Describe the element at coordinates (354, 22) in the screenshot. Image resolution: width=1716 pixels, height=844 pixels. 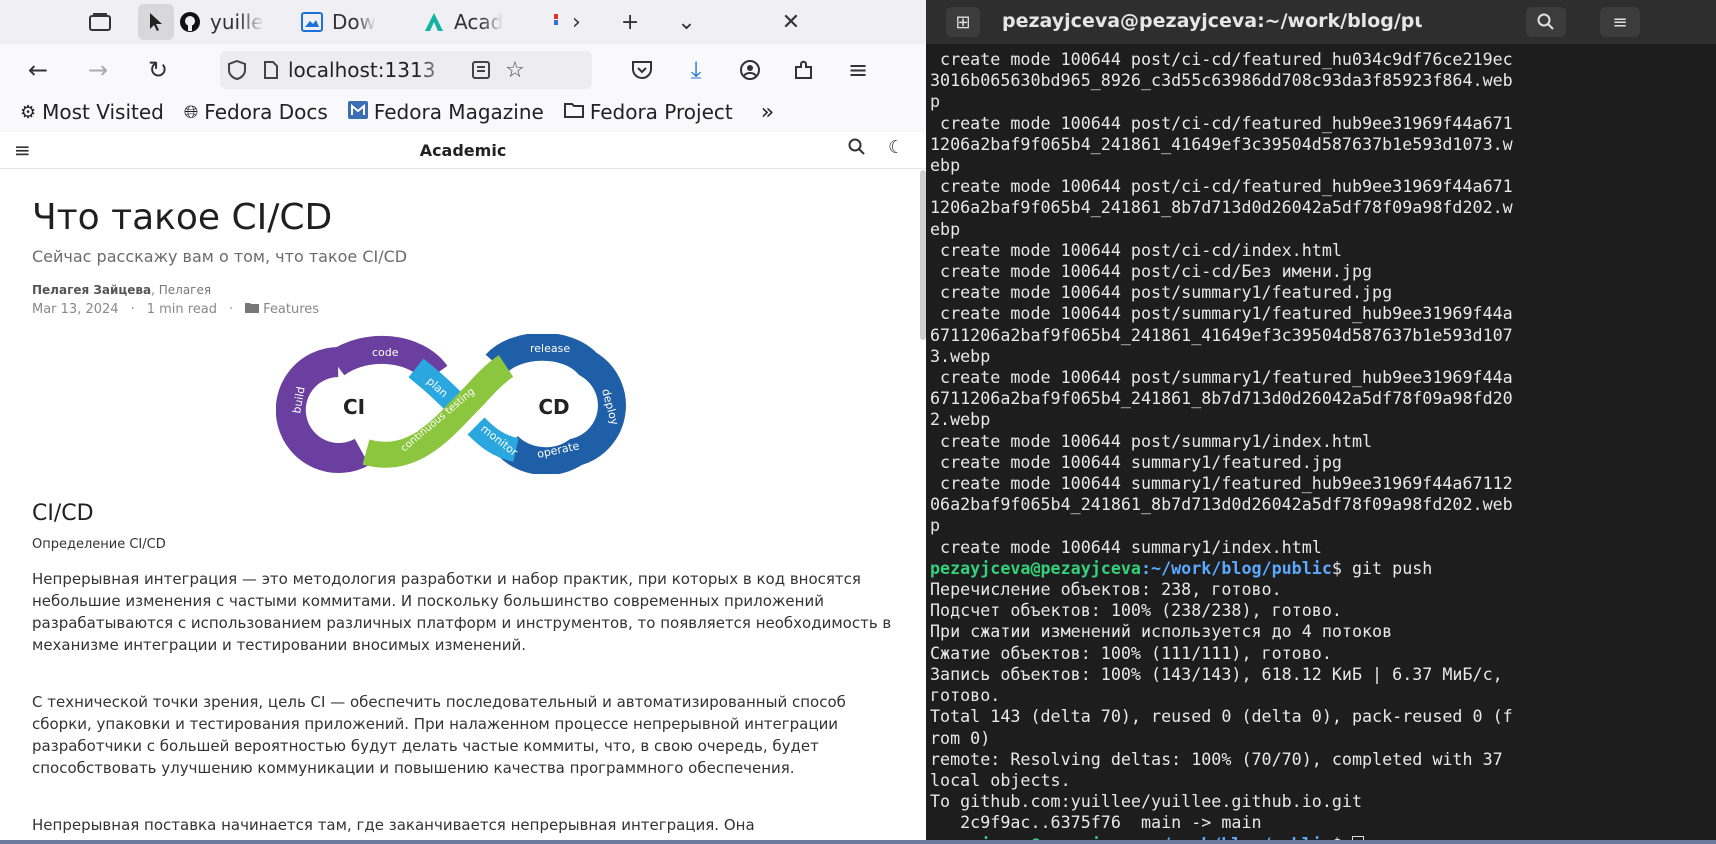
I see `tab-label: Dow` at that location.